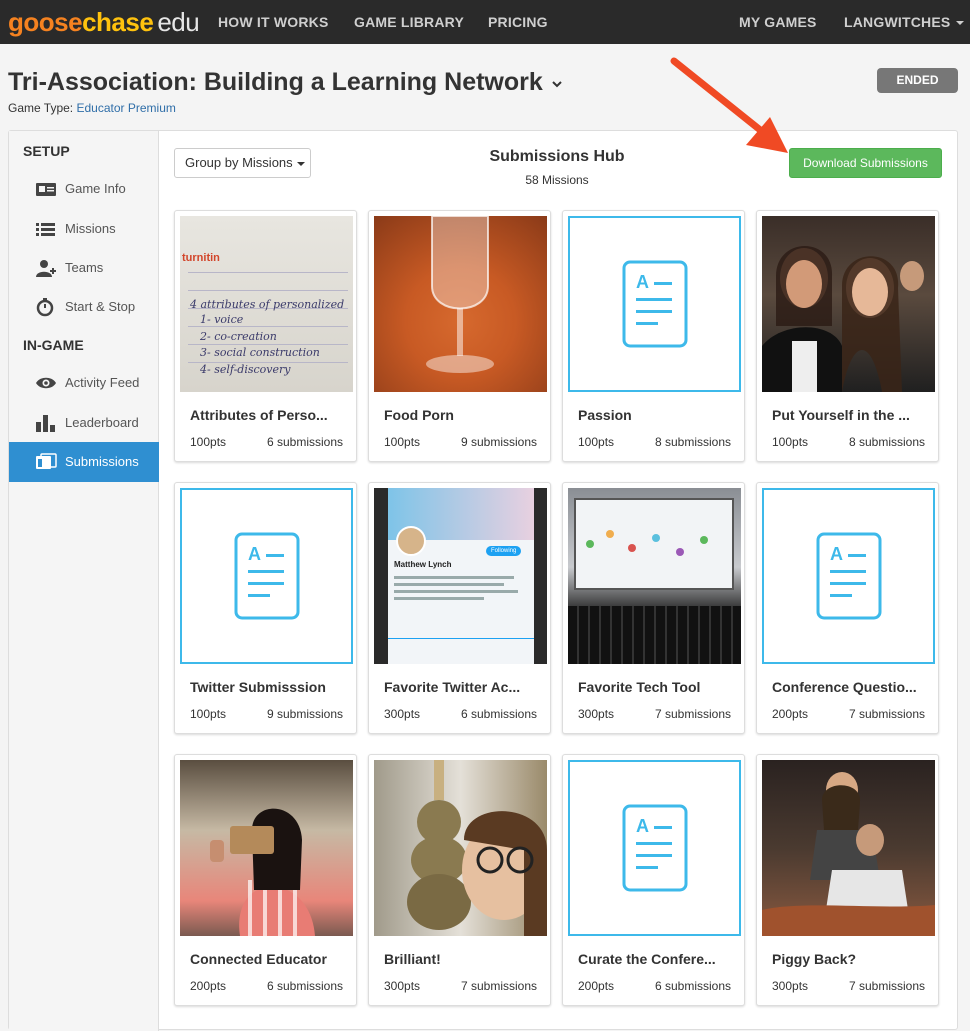  Describe the element at coordinates (848, 854) in the screenshot. I see `piggyback-photo` at that location.